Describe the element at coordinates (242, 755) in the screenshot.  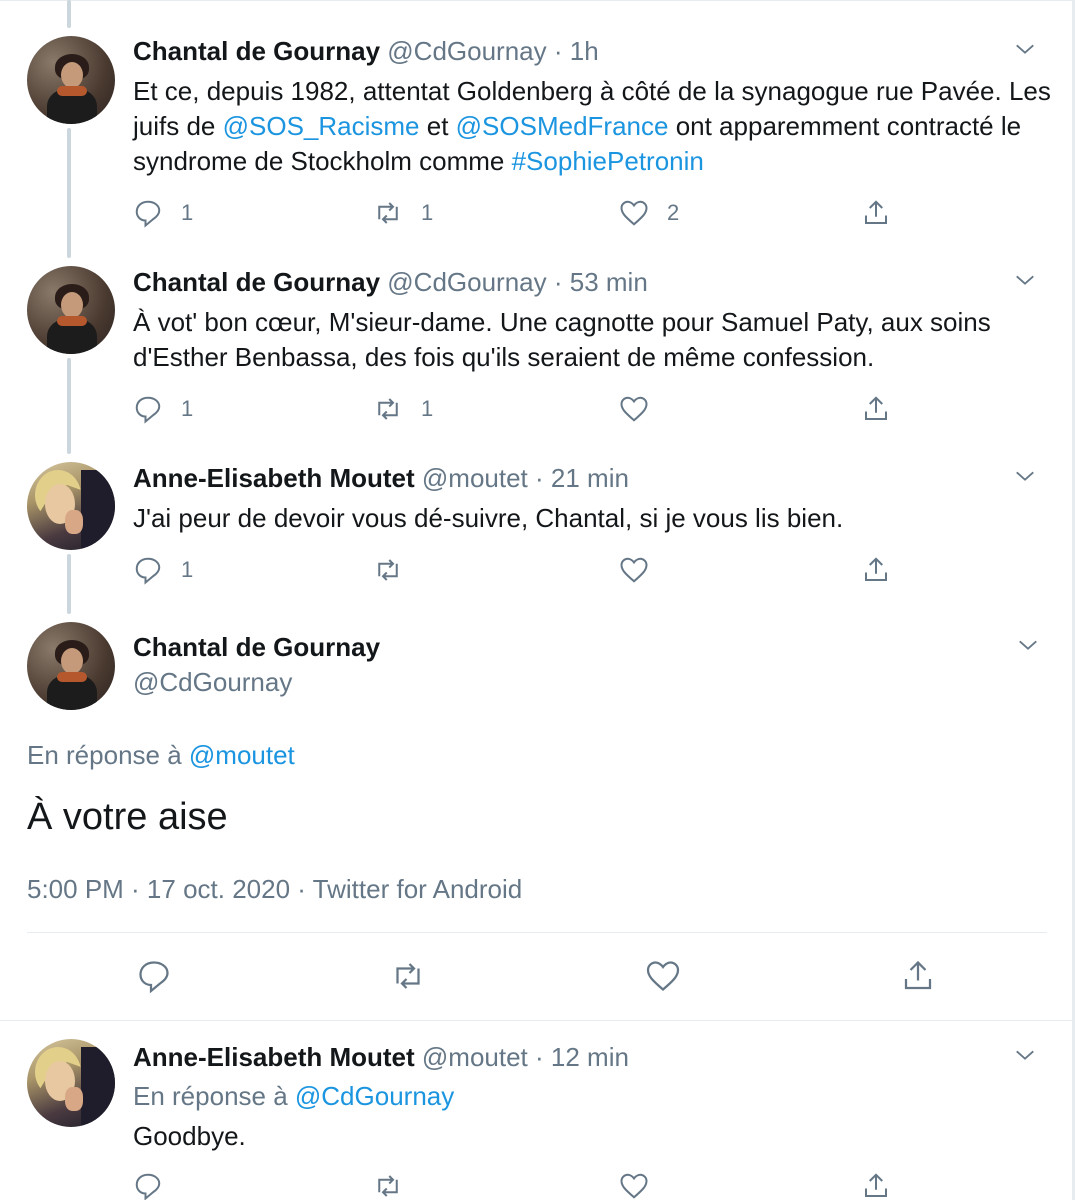
I see `mention-link: @moutet` at that location.